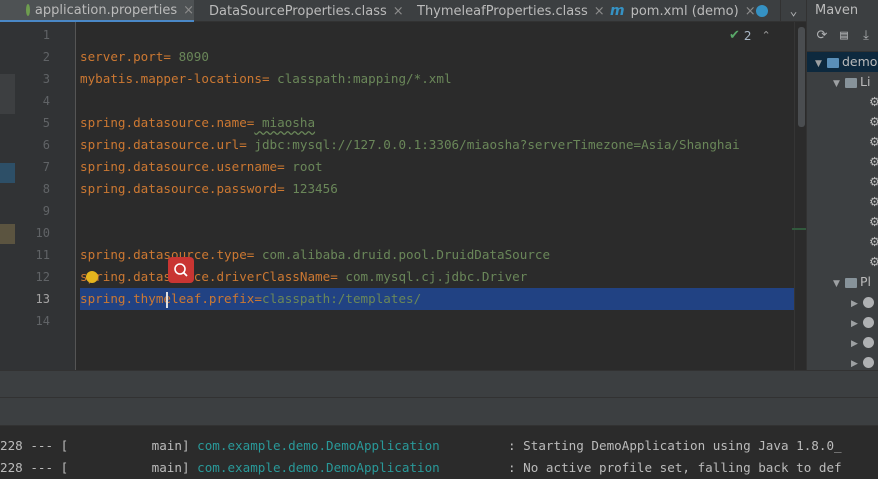 This screenshot has width=878, height=479. What do you see at coordinates (46, 123) in the screenshot?
I see `line-number: 5` at bounding box center [46, 123].